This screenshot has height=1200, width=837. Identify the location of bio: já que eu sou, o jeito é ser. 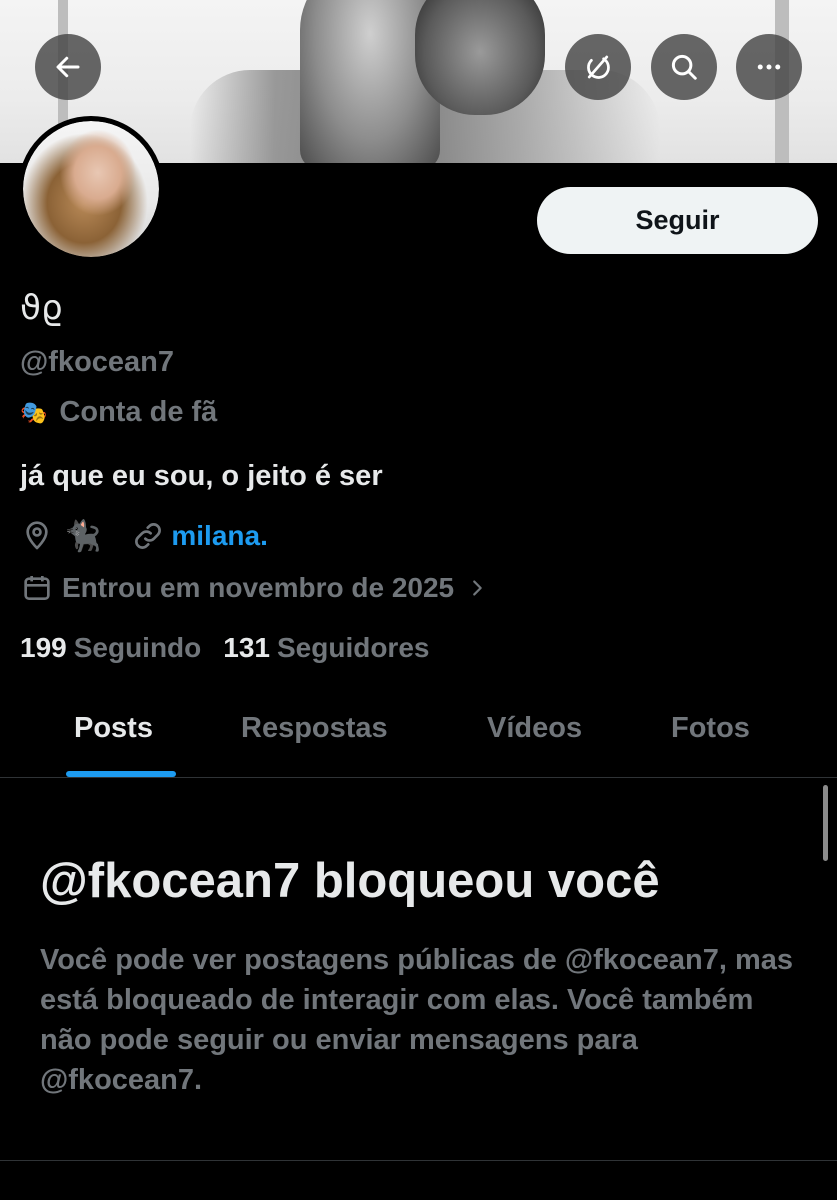
(201, 476).